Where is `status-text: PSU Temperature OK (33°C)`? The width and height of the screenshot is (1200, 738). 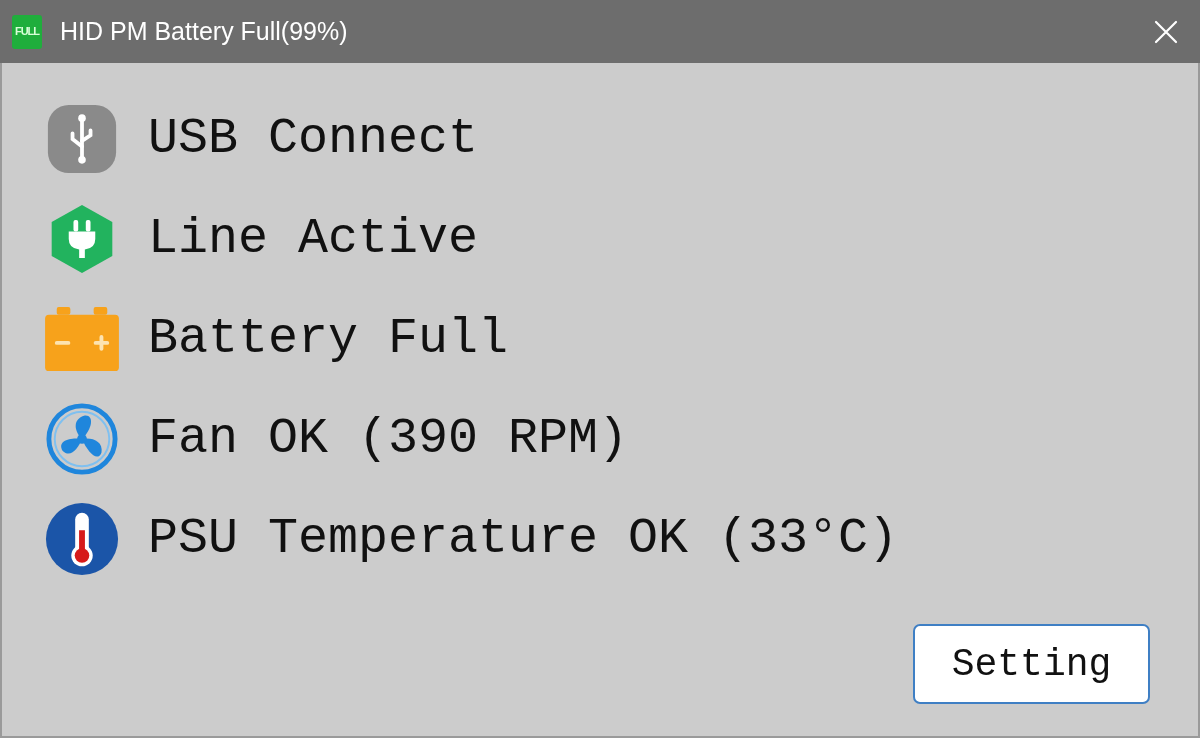 status-text: PSU Temperature OK (33°C) is located at coordinates (523, 539).